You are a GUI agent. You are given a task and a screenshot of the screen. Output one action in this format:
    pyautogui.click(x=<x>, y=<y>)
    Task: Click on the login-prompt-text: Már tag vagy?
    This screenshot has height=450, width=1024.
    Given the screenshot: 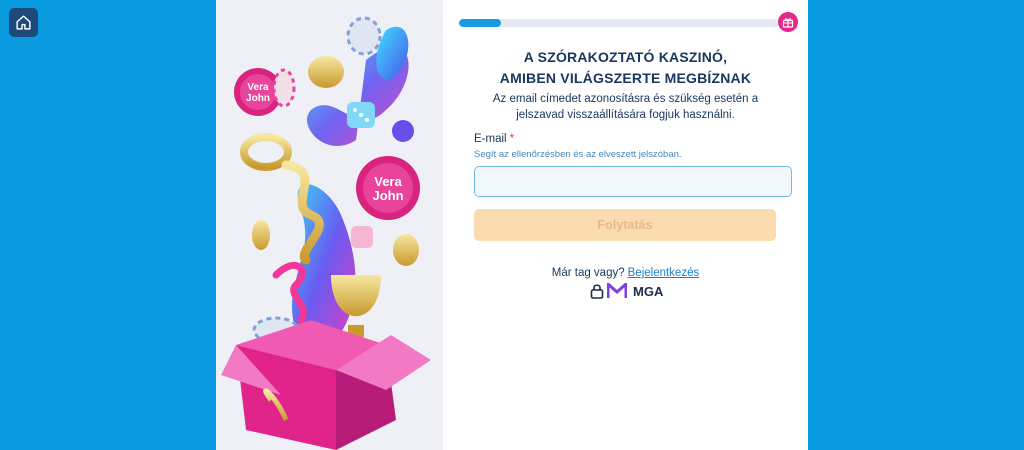 What is the action you would take?
    pyautogui.click(x=588, y=273)
    